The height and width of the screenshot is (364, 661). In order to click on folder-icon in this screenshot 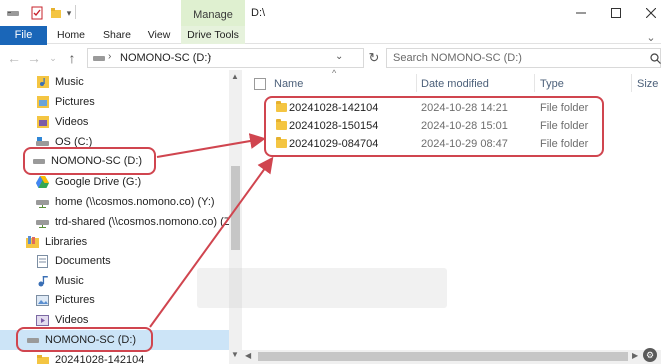, I will do `click(42, 359)`.